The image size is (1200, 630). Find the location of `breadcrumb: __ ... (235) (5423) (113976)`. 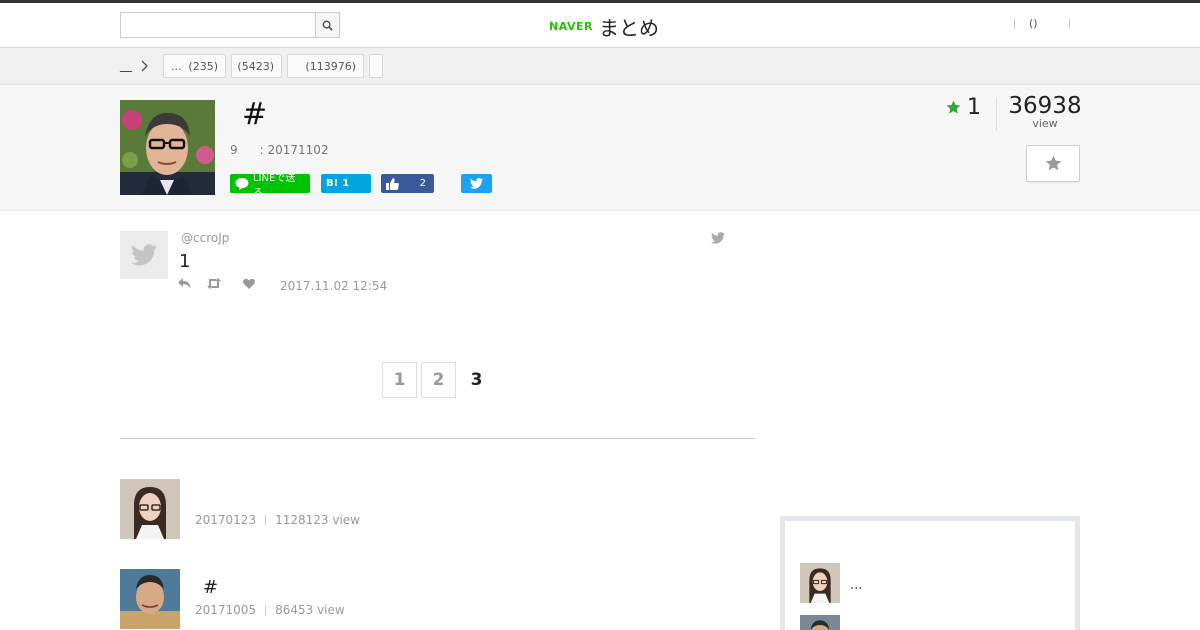

breadcrumb: __ ... (235) (5423) (113976) is located at coordinates (600, 66).